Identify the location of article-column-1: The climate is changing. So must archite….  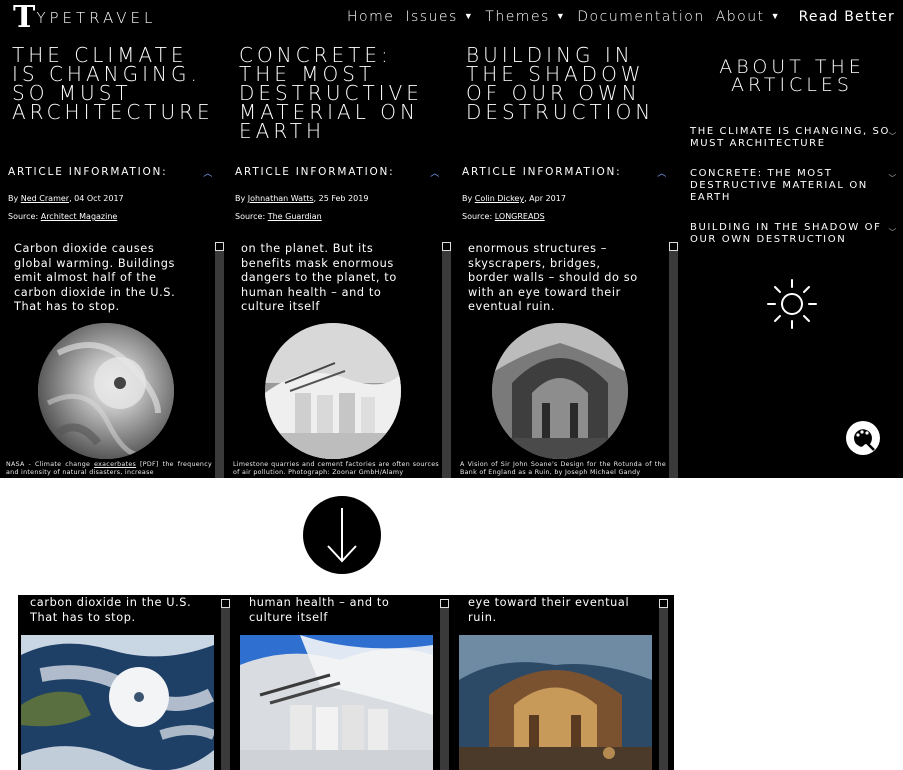
(113, 257).